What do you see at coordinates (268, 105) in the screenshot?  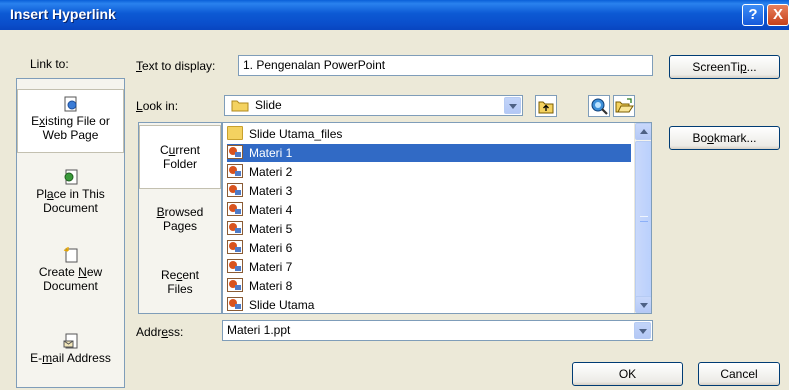 I see `look-in-value: Slide` at bounding box center [268, 105].